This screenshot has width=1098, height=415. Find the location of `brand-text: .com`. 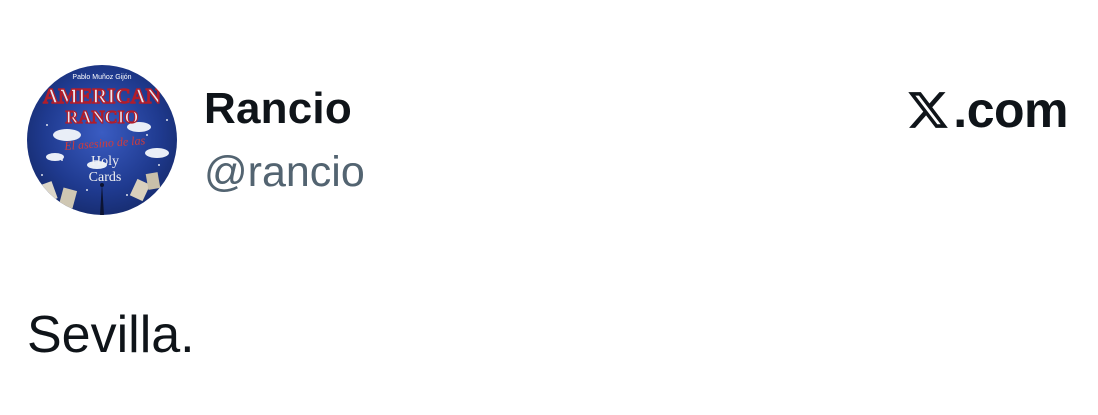

brand-text: .com is located at coordinates (1010, 110).